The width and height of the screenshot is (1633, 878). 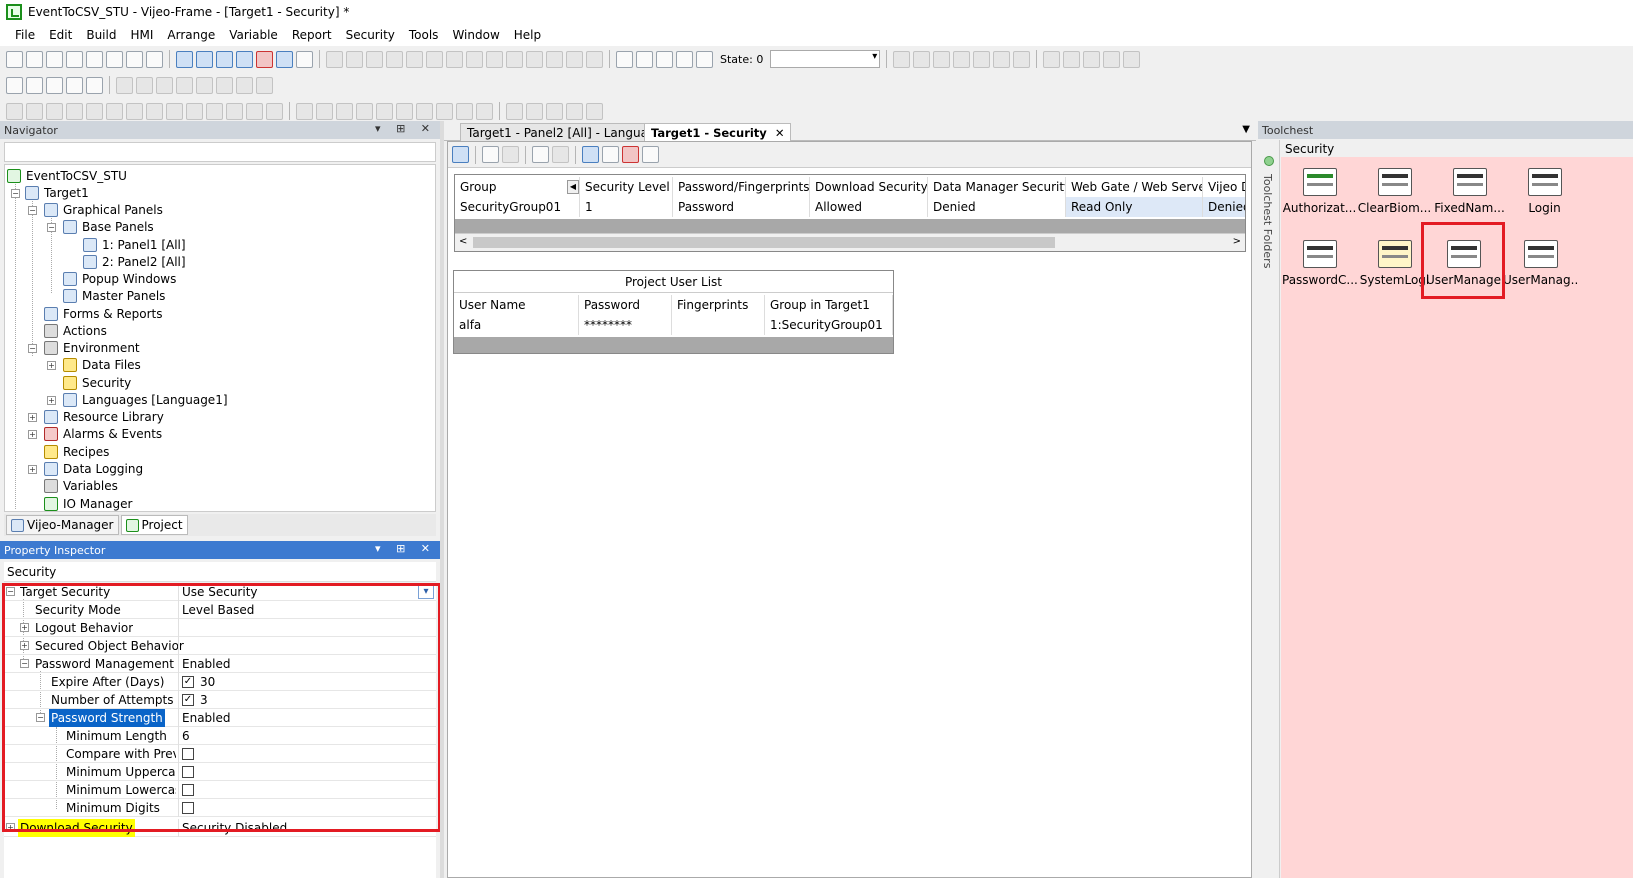 I want to click on curve-icon, so click(x=114, y=111).